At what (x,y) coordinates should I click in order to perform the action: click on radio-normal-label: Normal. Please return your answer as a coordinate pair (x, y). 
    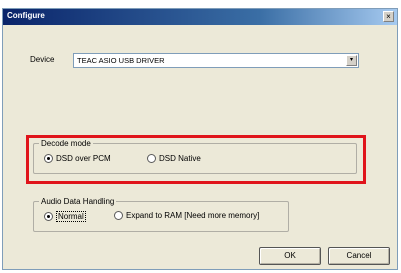
    Looking at the image, I should click on (71, 216).